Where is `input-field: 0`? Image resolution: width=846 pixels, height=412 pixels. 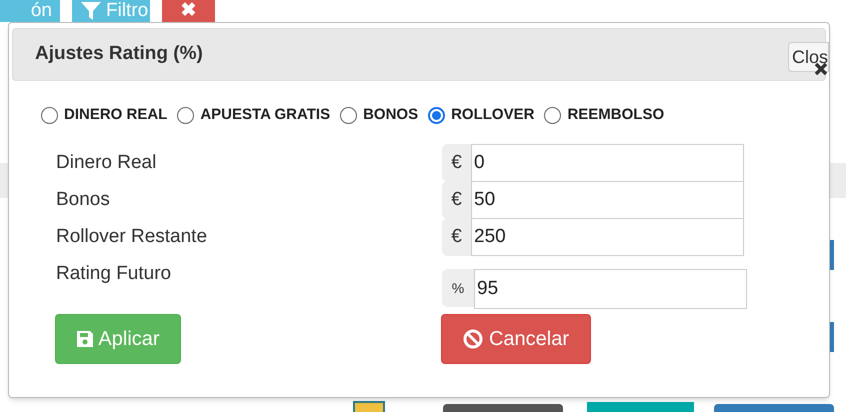 input-field: 0 is located at coordinates (607, 163).